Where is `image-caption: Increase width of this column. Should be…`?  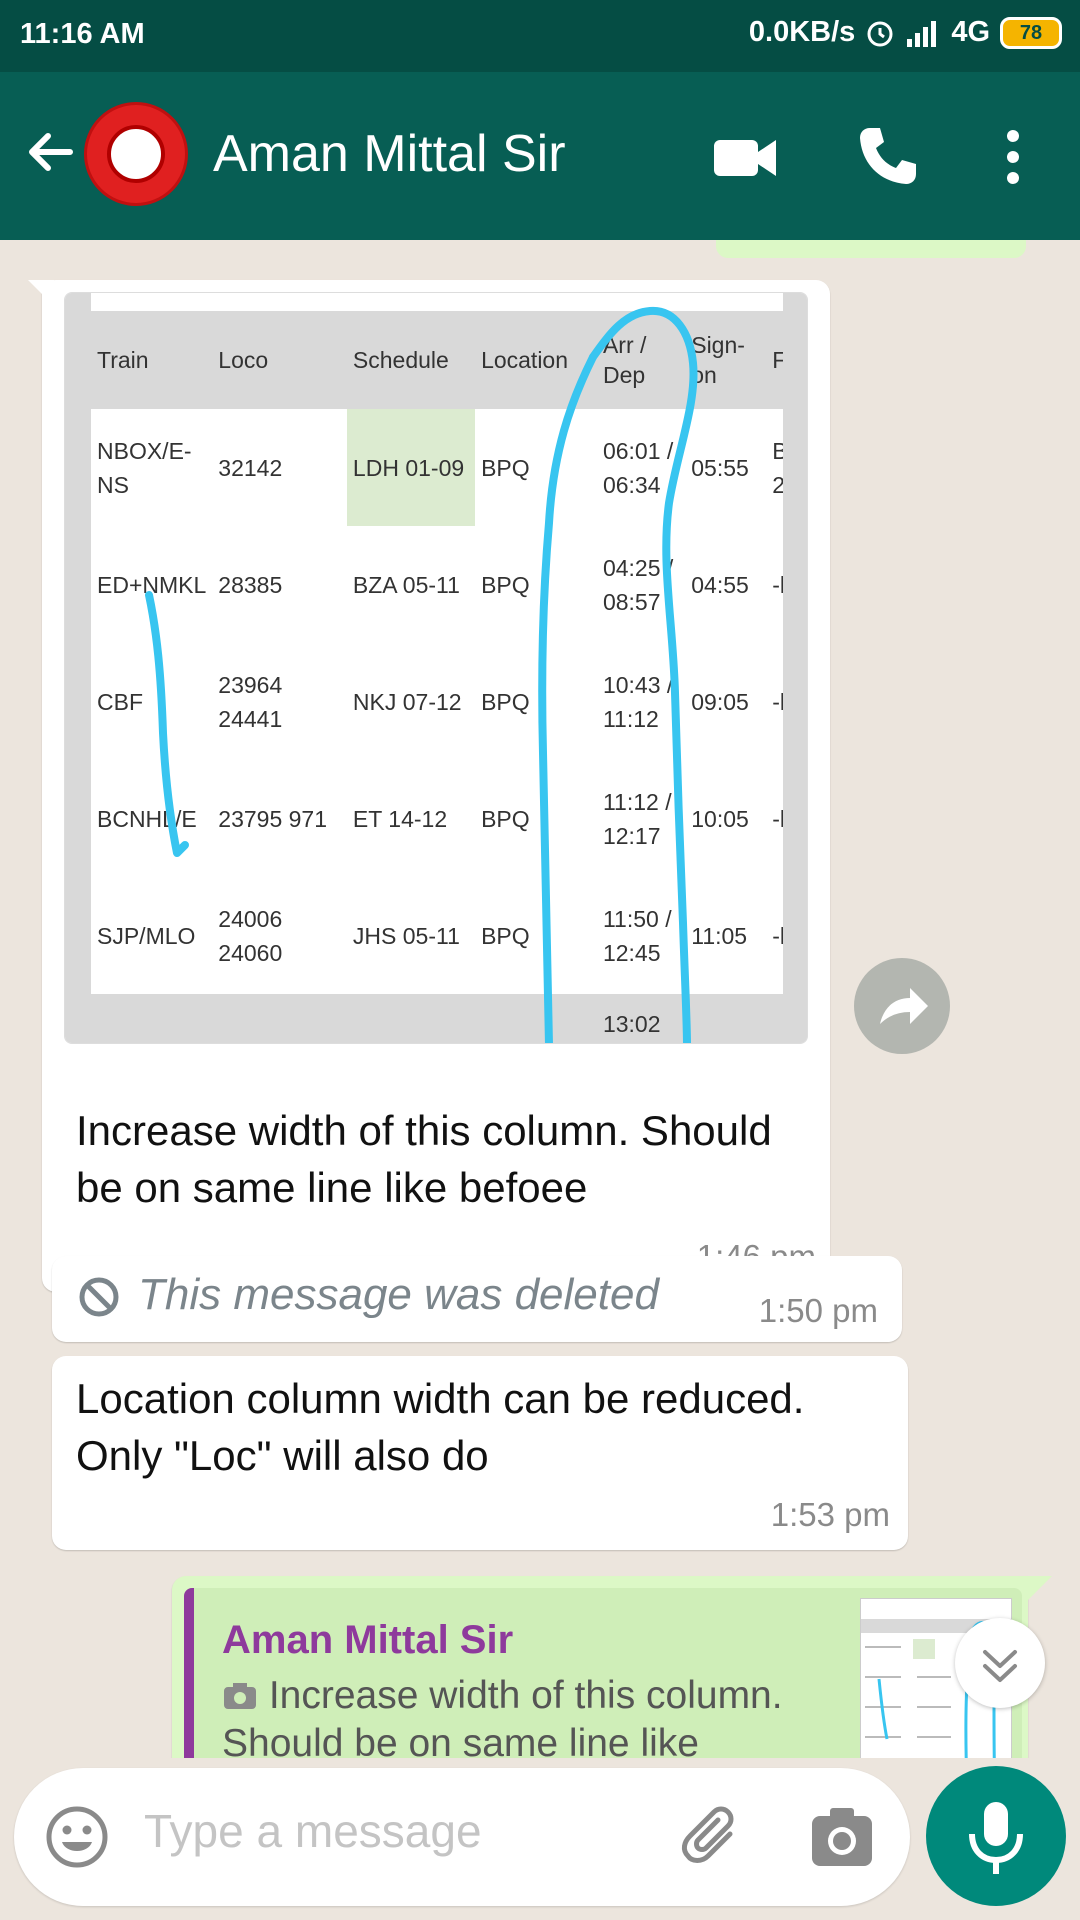
image-caption: Increase width of this column. Should be… is located at coordinates (424, 1159).